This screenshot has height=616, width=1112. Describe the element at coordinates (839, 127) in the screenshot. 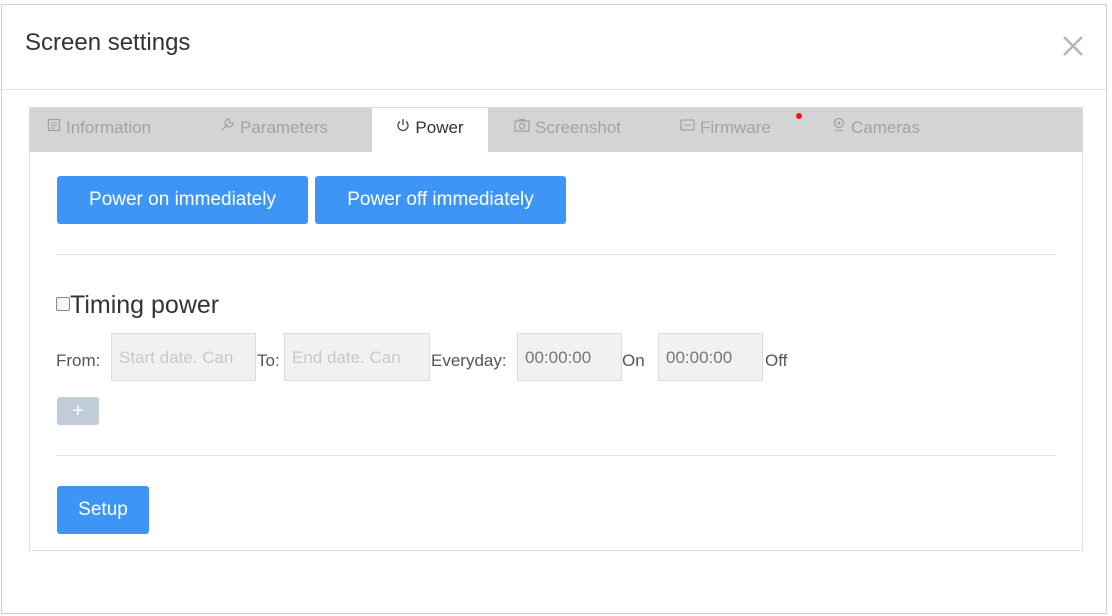

I see `webcam-icon` at that location.